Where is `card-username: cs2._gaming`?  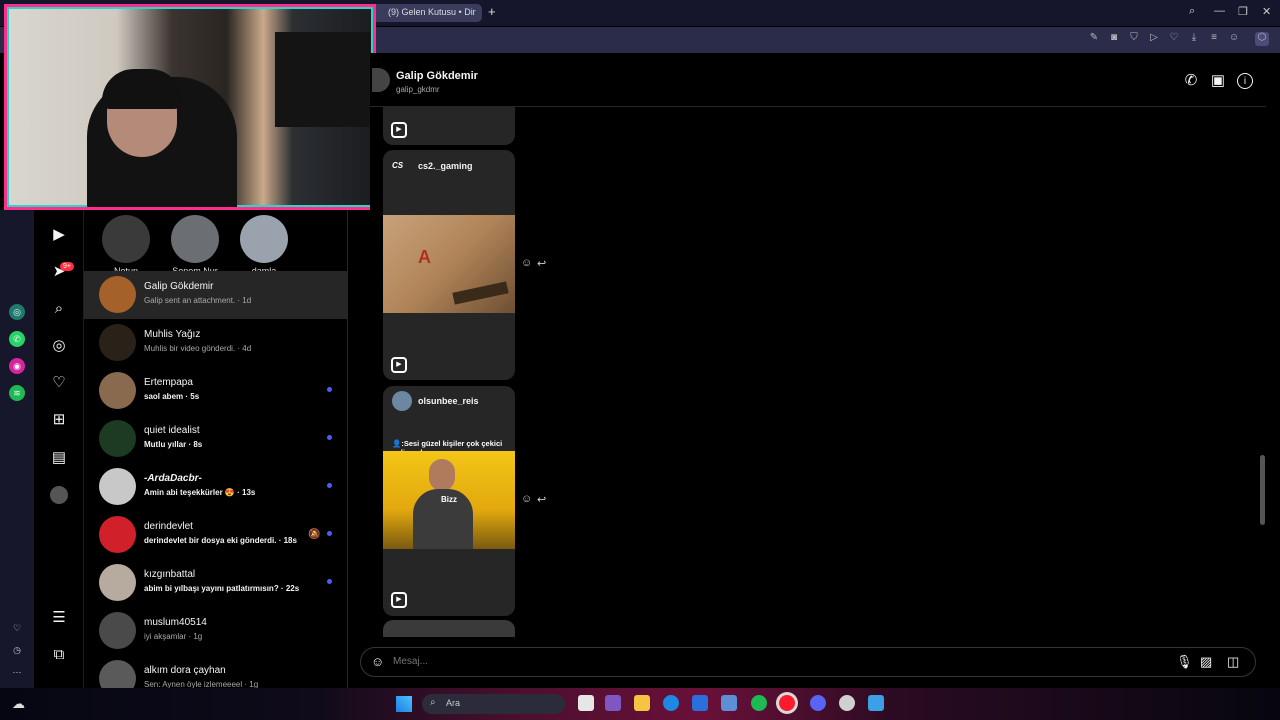 card-username: cs2._gaming is located at coordinates (445, 166).